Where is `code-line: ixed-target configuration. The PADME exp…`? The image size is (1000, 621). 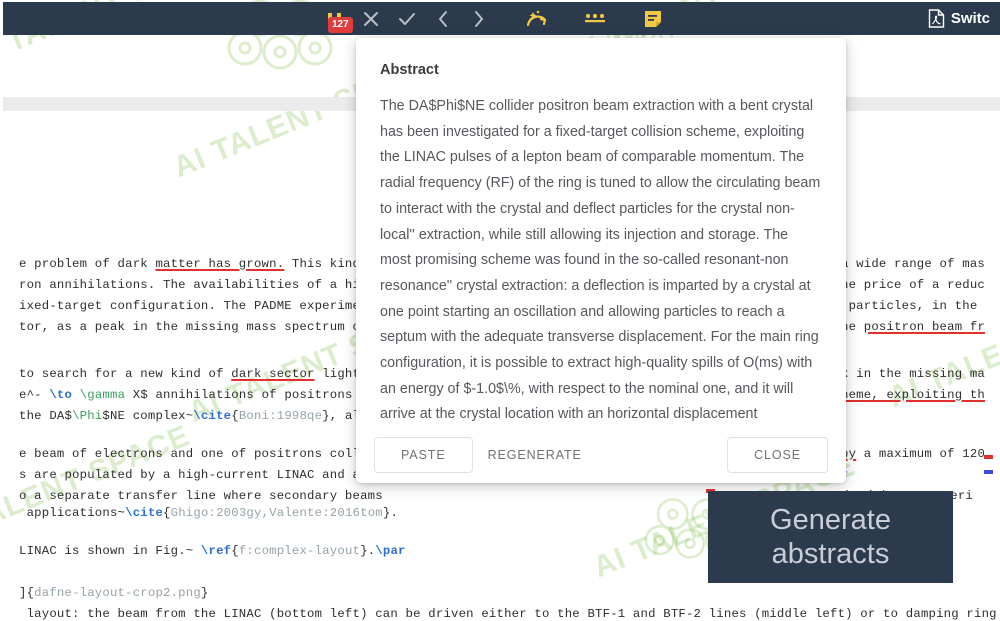
code-line: ixed-target configuration. The PADME exp… is located at coordinates (201, 306).